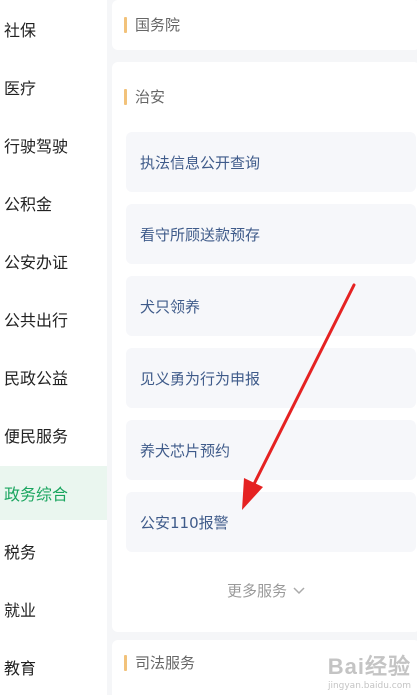 This screenshot has width=417, height=695. Describe the element at coordinates (271, 306) in the screenshot. I see `service-dog-adoption: 犬只领养` at that location.